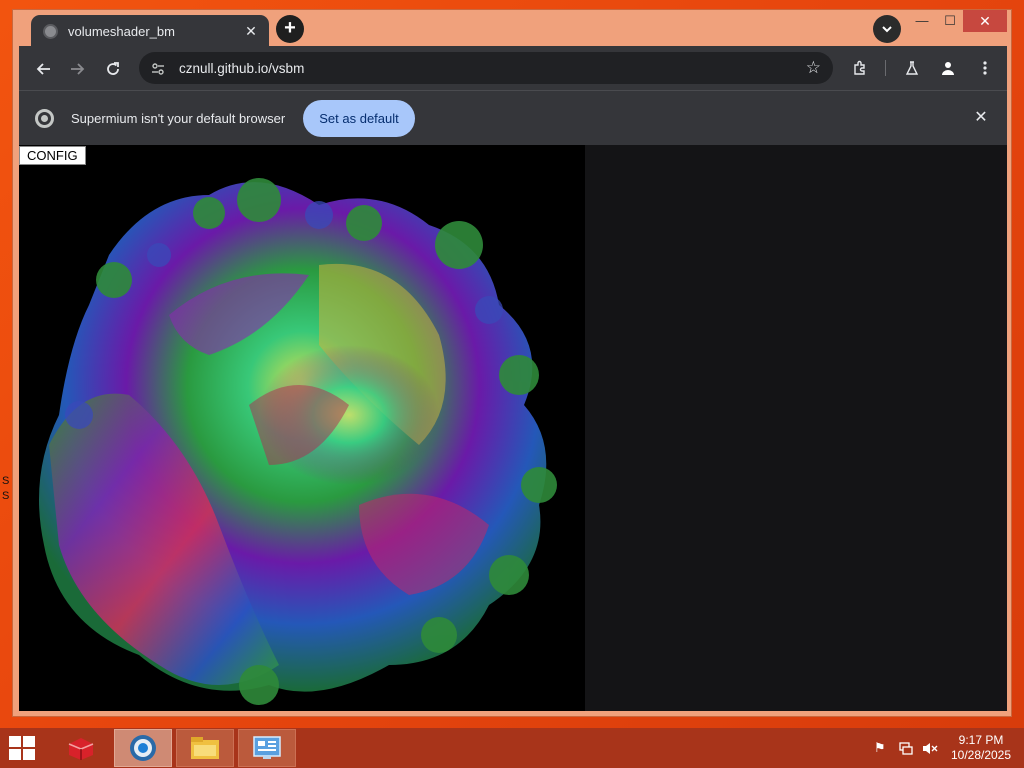 This screenshot has height=768, width=1024. I want to click on action-center-flag-icon: ⚑, so click(880, 748).